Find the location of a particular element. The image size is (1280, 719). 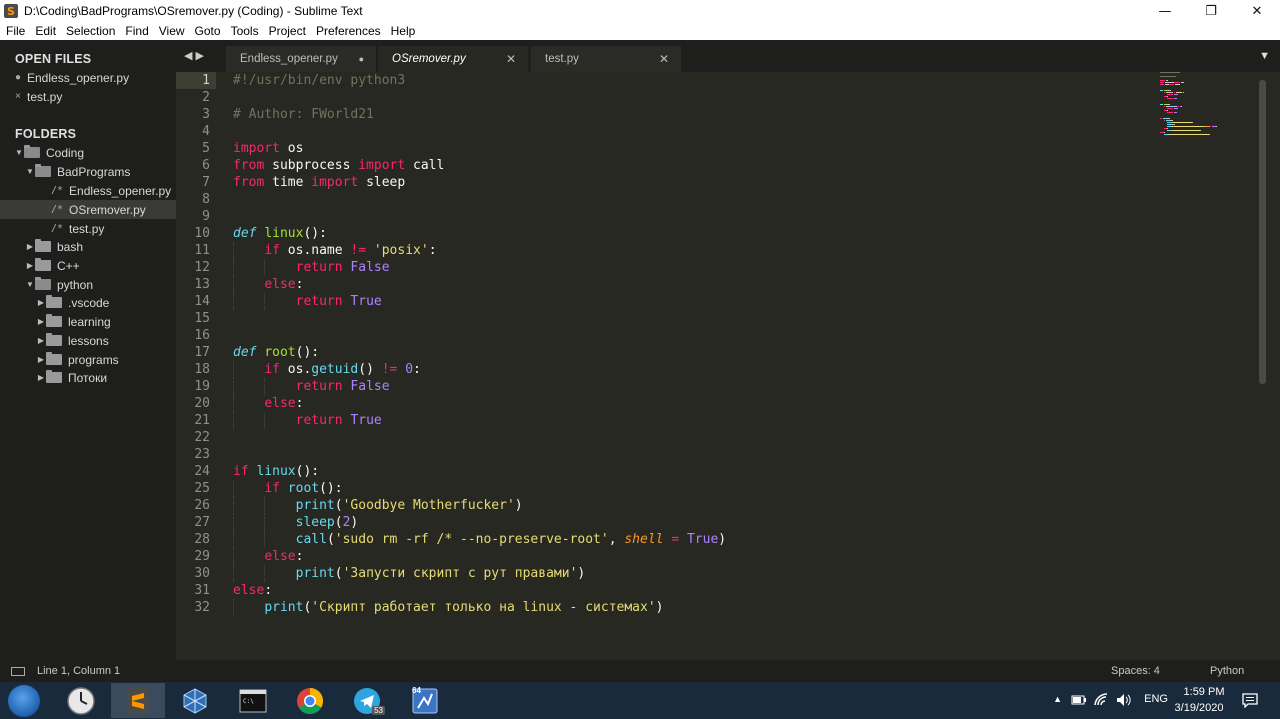

clock-app-button is located at coordinates (81, 700).